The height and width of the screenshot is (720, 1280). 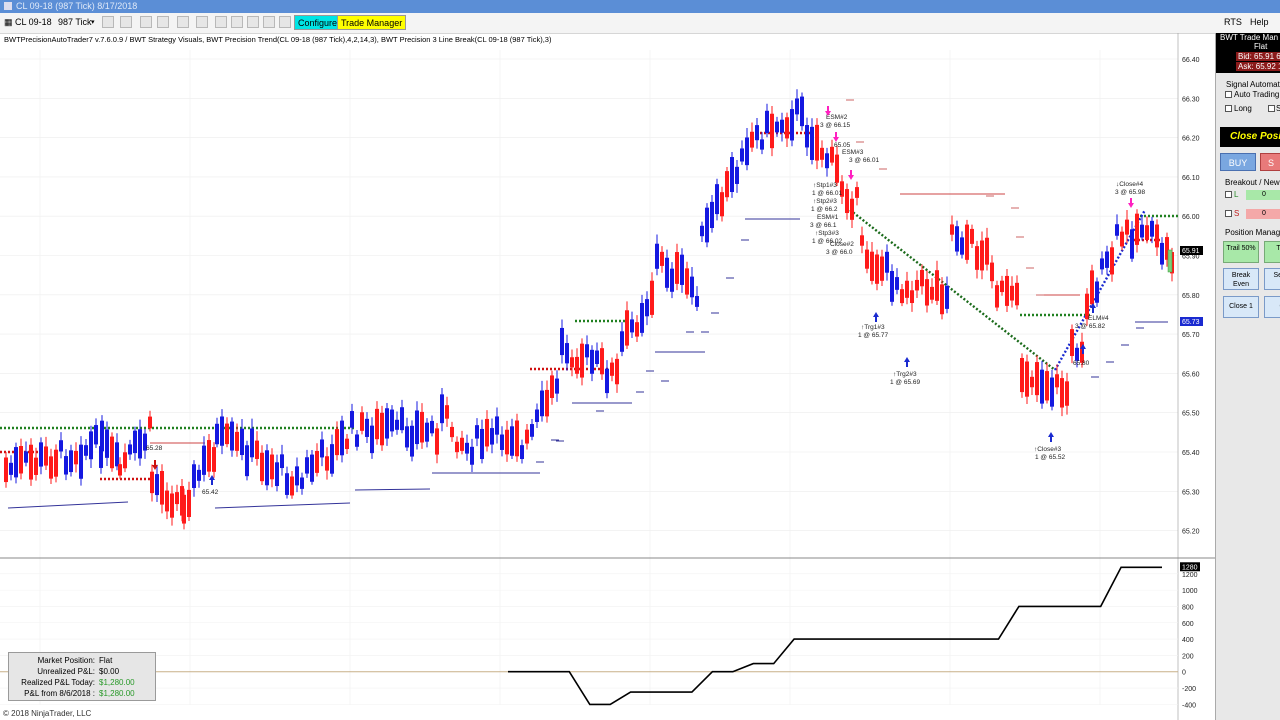 I want to click on trade-annotation: ↑Stp1#3, so click(x=825, y=185).